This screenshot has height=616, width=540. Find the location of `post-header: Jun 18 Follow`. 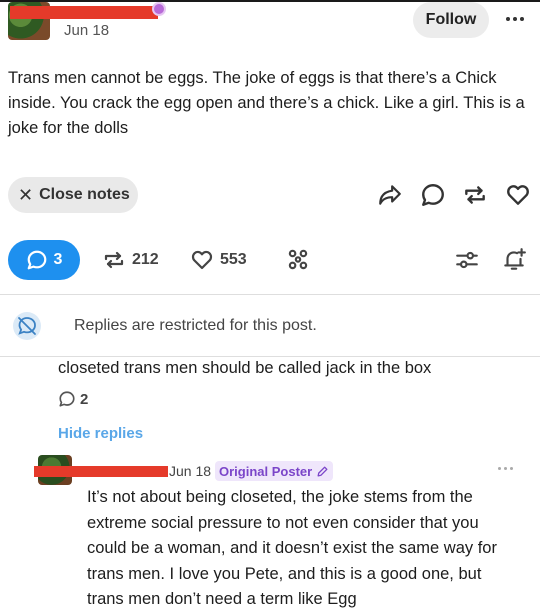

post-header: Jun 18 Follow is located at coordinates (270, 25).